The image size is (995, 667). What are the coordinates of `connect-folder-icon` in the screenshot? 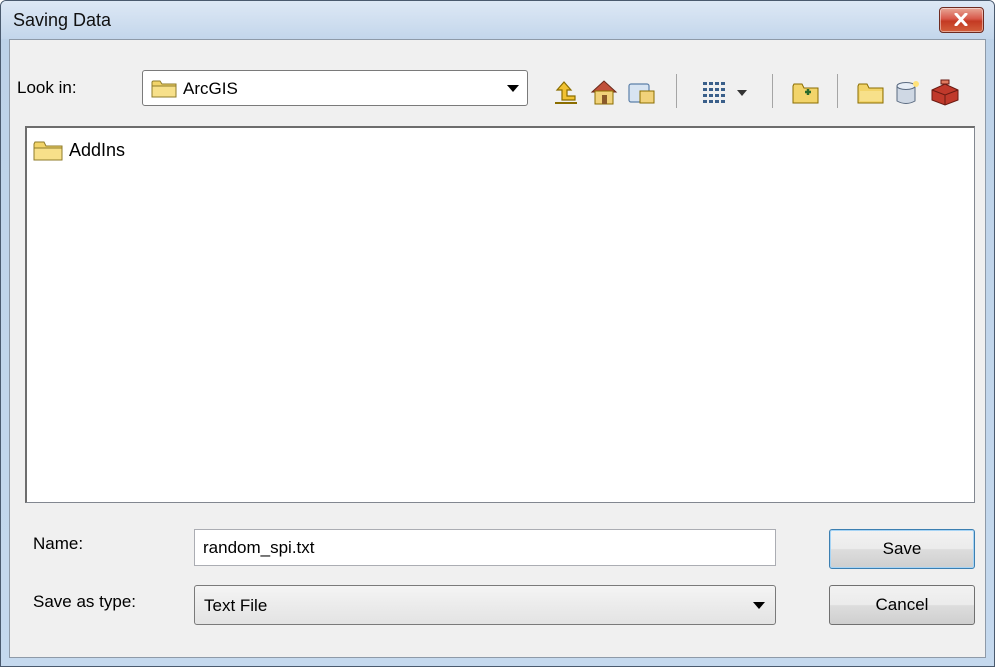 It's located at (641, 92).